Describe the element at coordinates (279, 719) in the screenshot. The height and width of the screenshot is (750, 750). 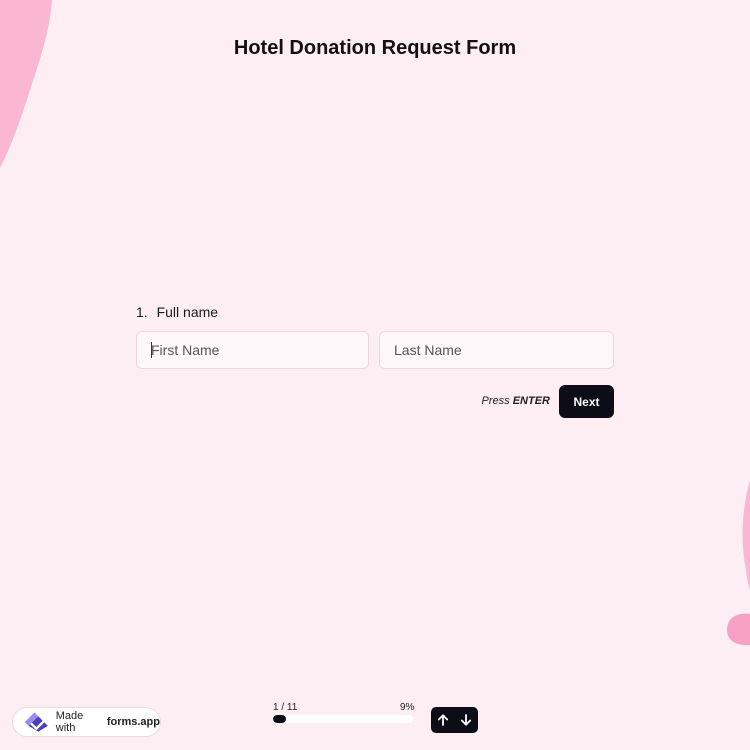
I see `progress-bar-fill` at that location.